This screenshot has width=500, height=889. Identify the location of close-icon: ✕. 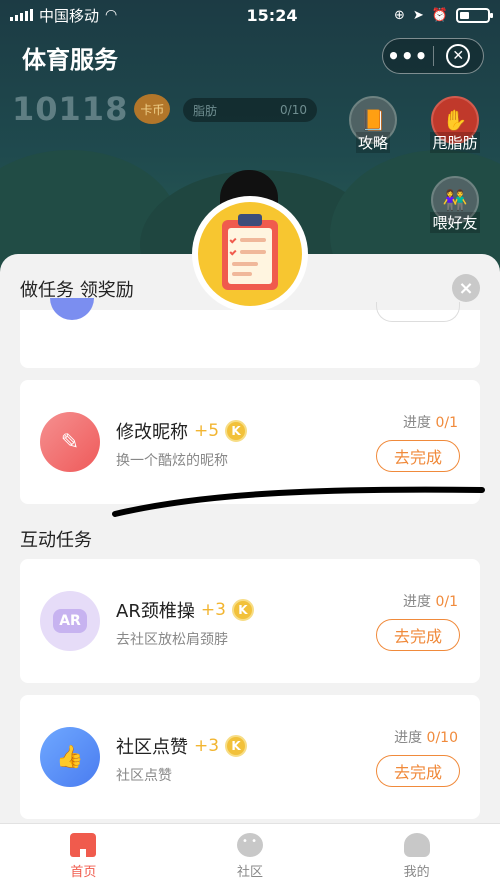
(458, 56).